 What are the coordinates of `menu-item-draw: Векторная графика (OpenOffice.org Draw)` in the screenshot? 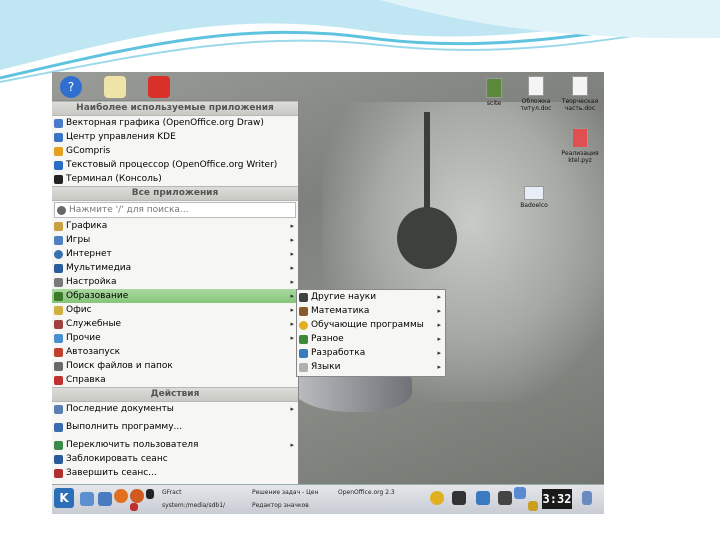 It's located at (175, 123).